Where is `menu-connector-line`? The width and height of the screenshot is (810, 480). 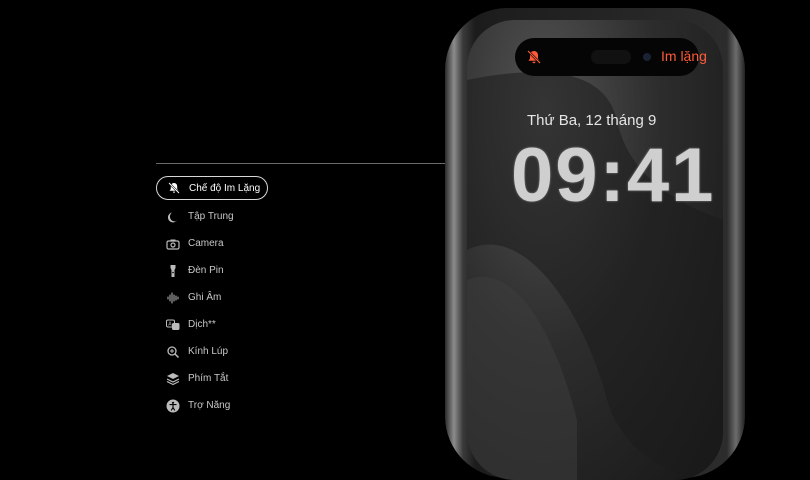 menu-connector-line is located at coordinates (306, 163).